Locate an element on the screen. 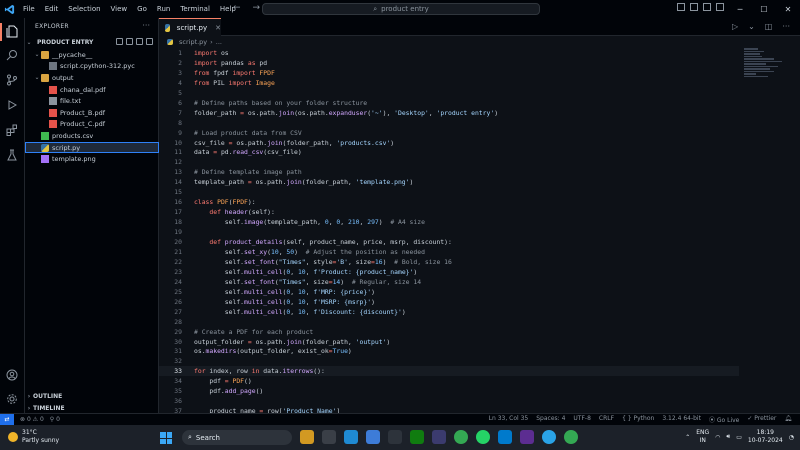  code-line: 15 is located at coordinates (449, 192).